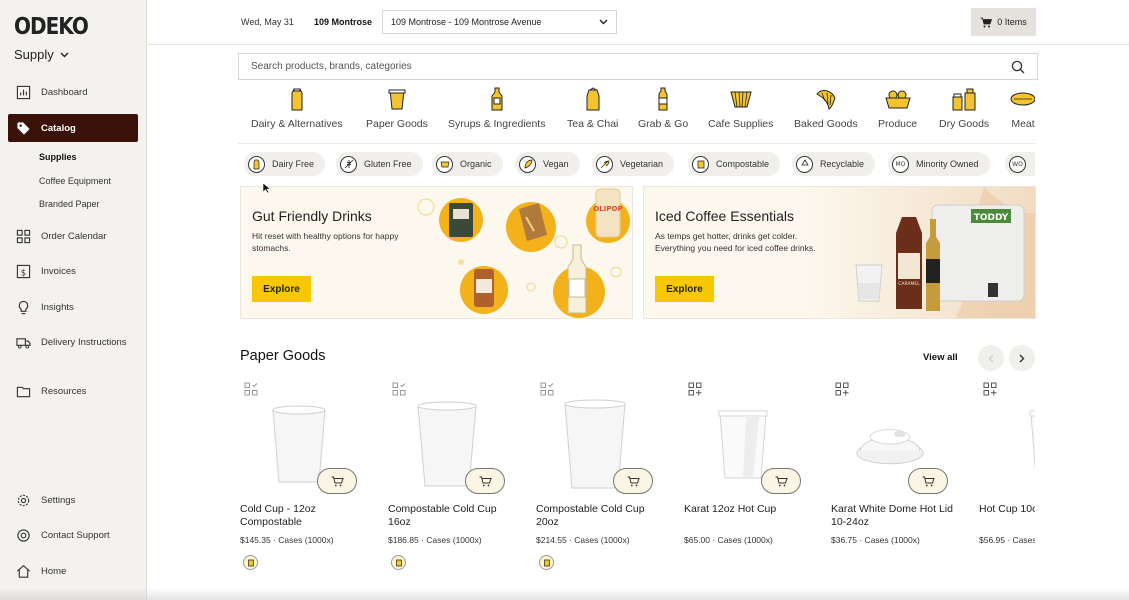  Describe the element at coordinates (23, 535) in the screenshot. I see `support-icon` at that location.